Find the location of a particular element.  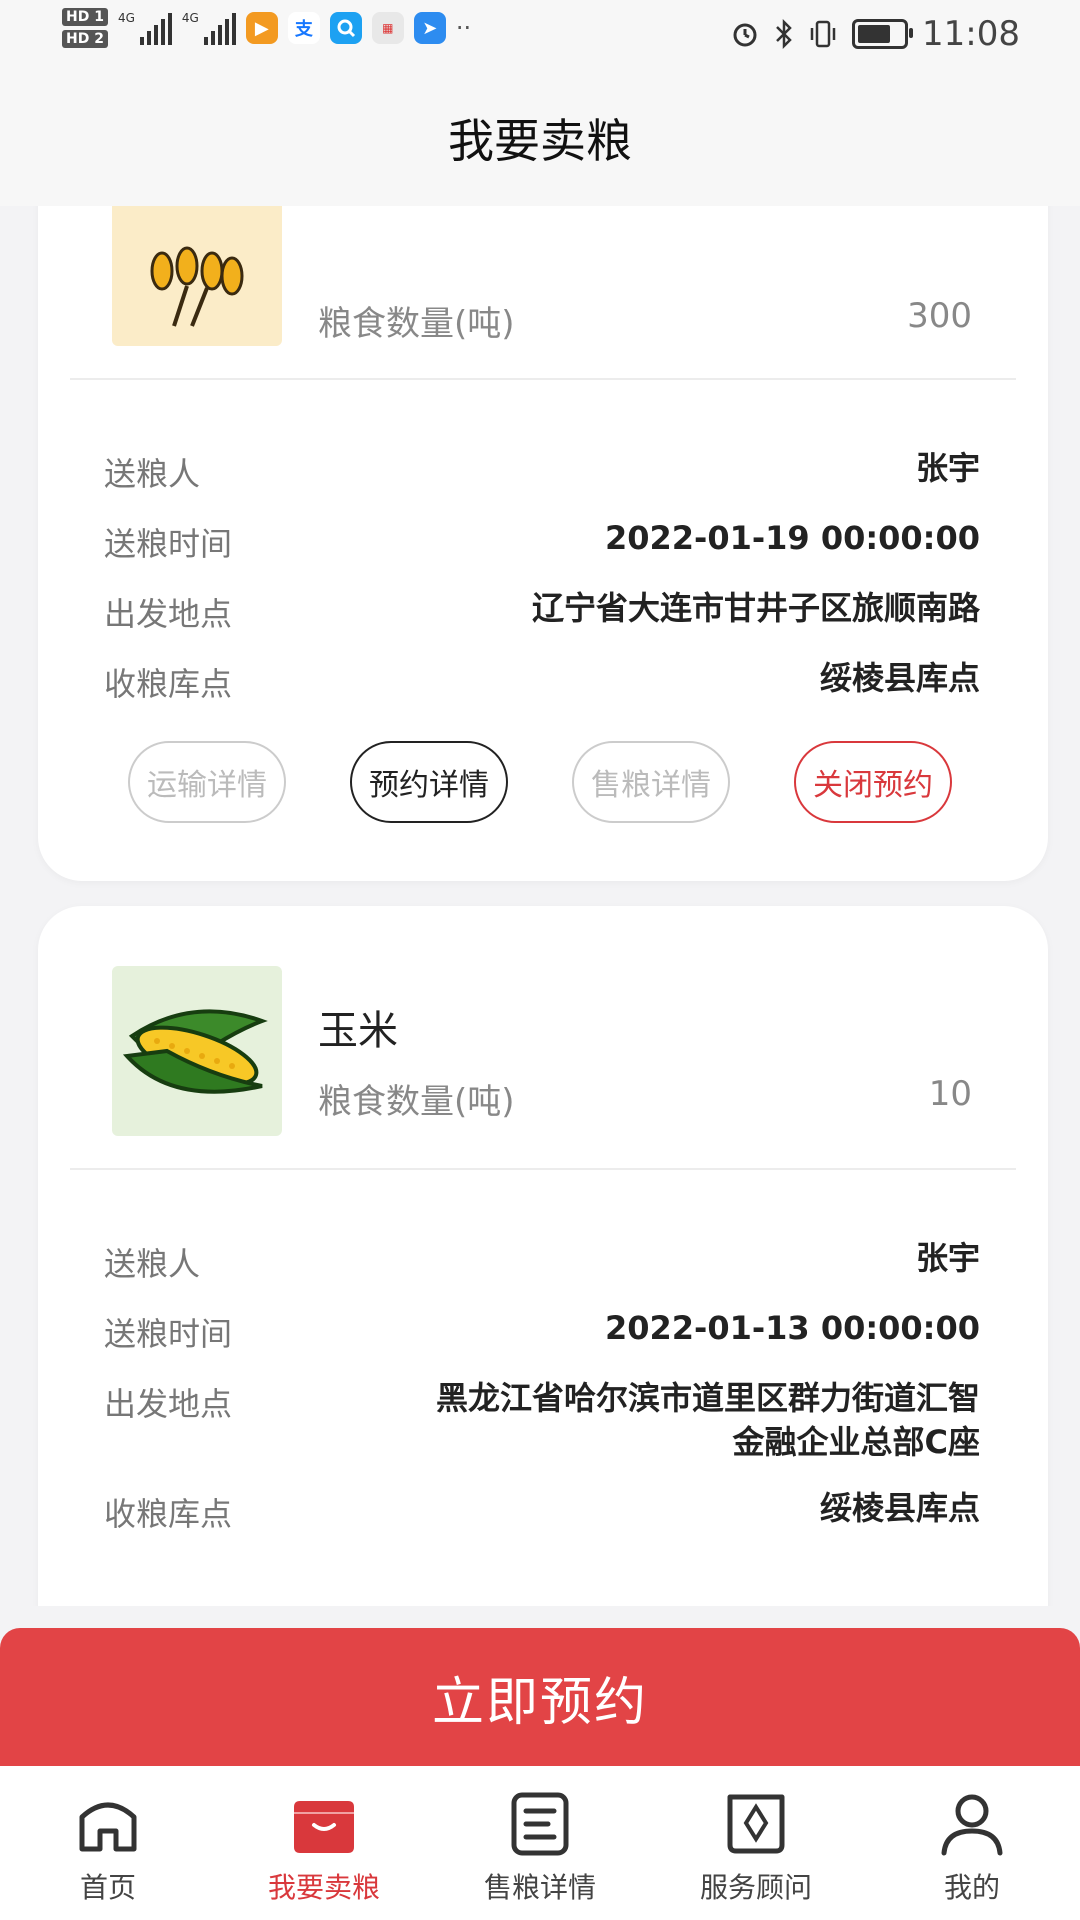

tab-sale-details: 售粮详情 is located at coordinates (540, 1843).